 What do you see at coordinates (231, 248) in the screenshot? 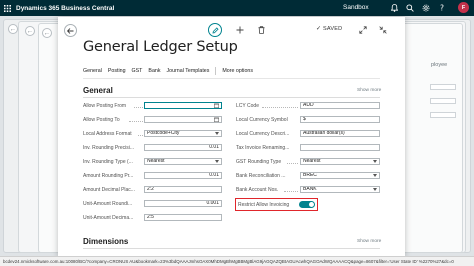
I see `dimensions-section-divider` at bounding box center [231, 248].